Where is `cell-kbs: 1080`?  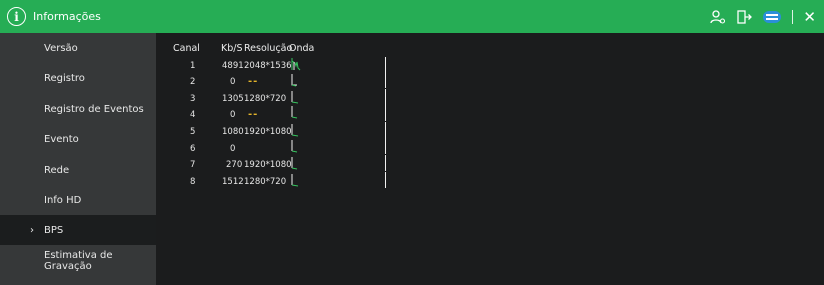 cell-kbs: 1080 is located at coordinates (233, 132).